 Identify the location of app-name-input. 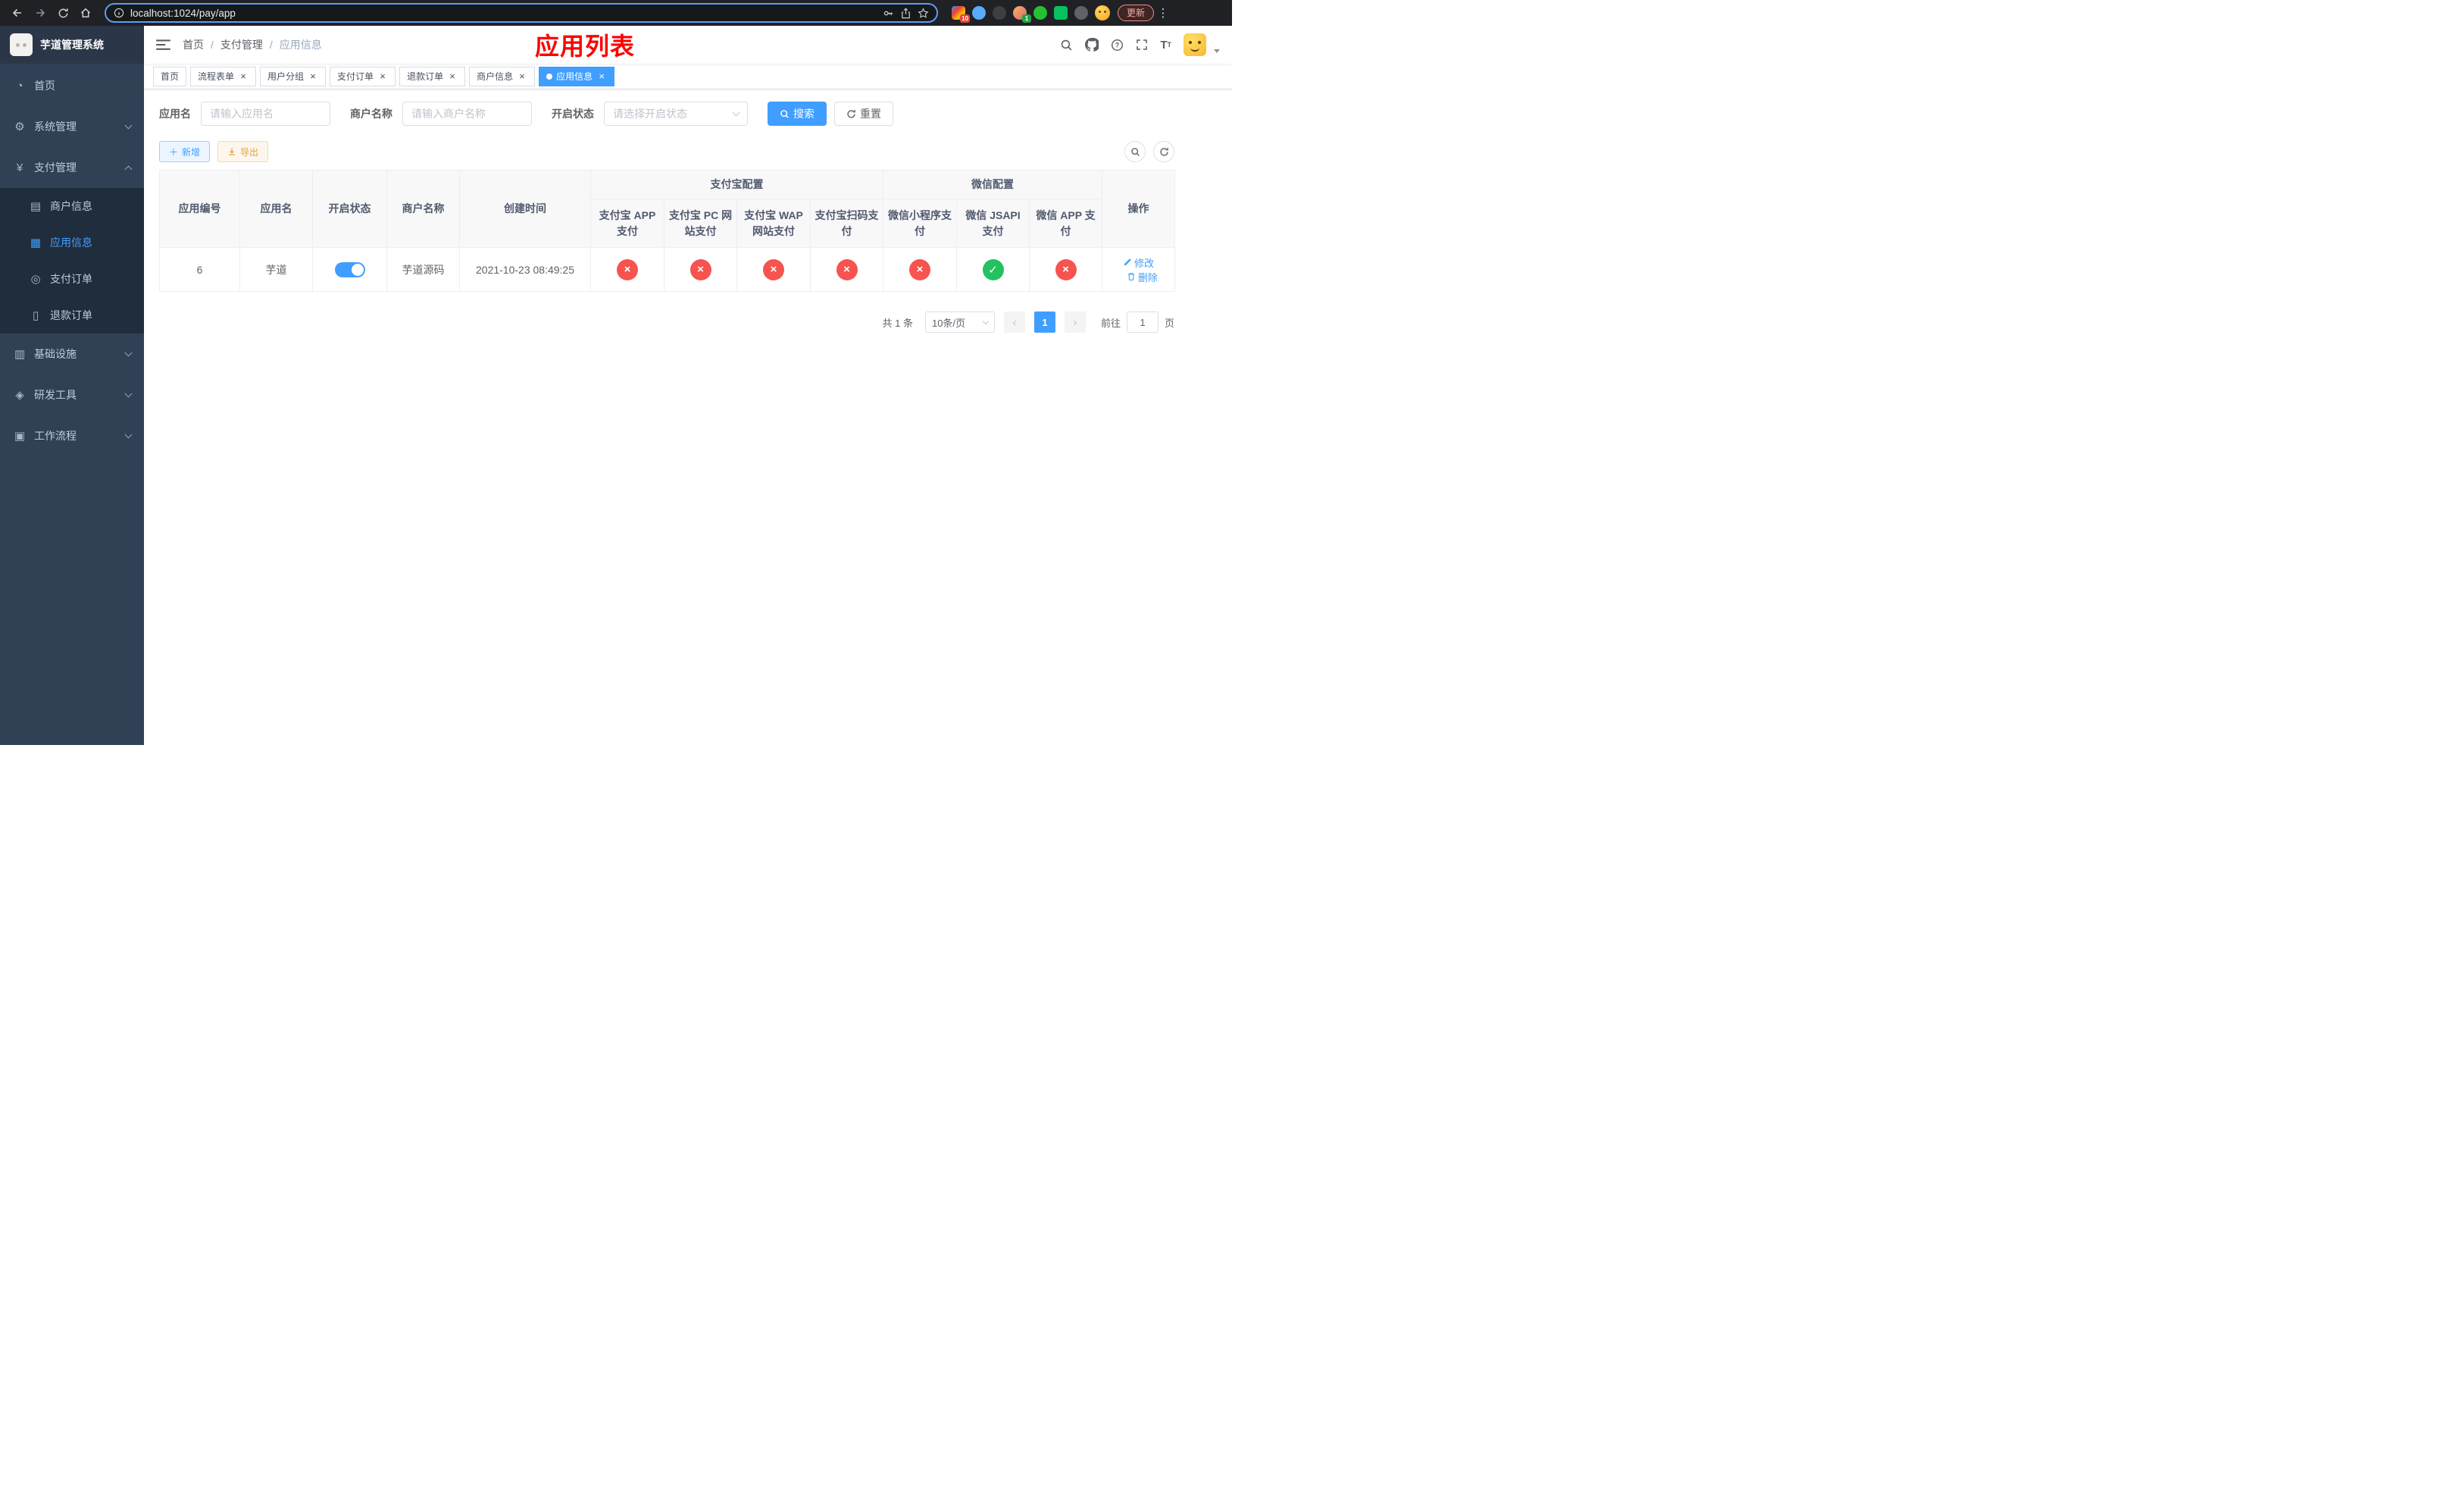
(265, 114).